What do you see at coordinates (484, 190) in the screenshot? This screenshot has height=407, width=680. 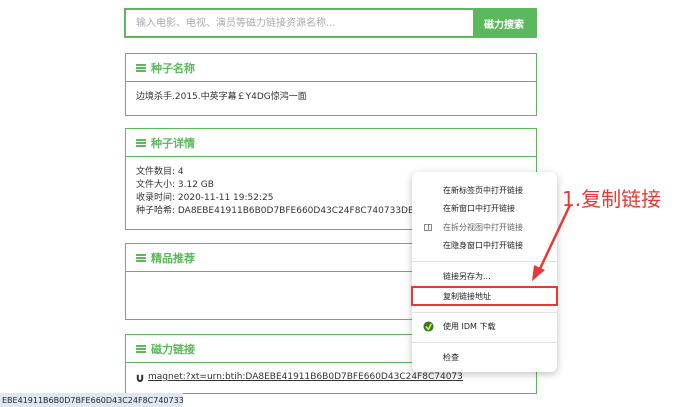 I see `menu-open-new-tab: 在新标签页中打开链接` at bounding box center [484, 190].